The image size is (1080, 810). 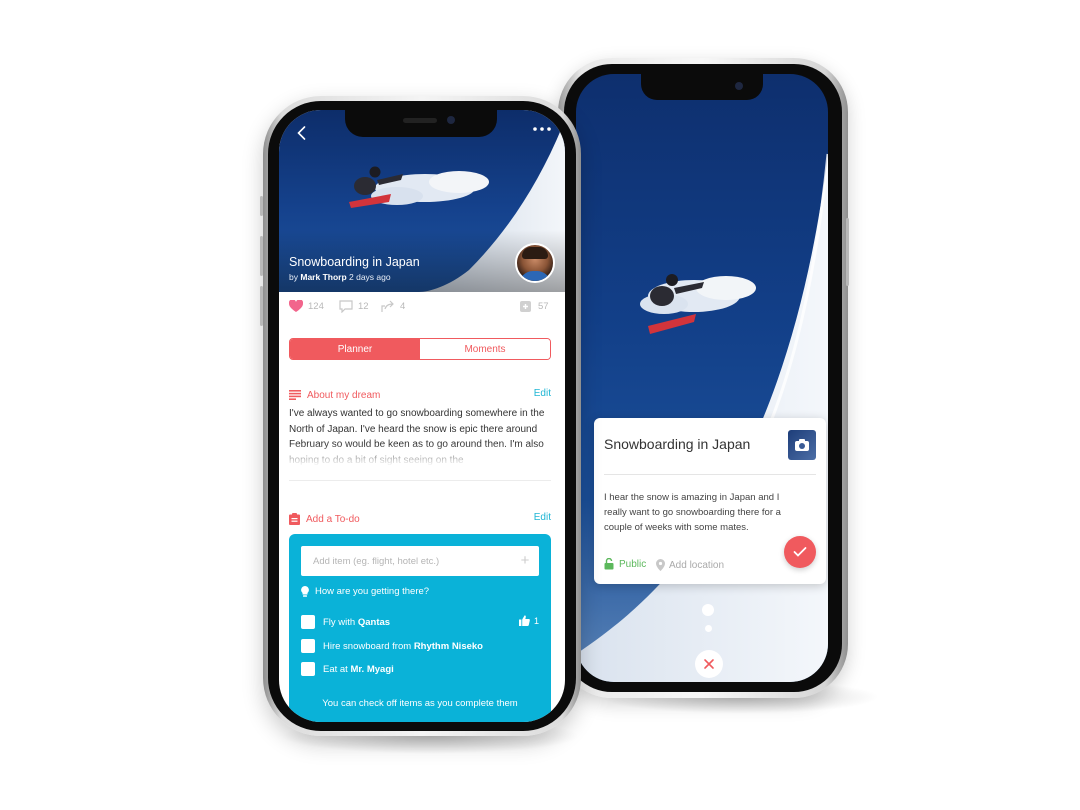 I want to click on tab-moments: Moments, so click(x=485, y=349).